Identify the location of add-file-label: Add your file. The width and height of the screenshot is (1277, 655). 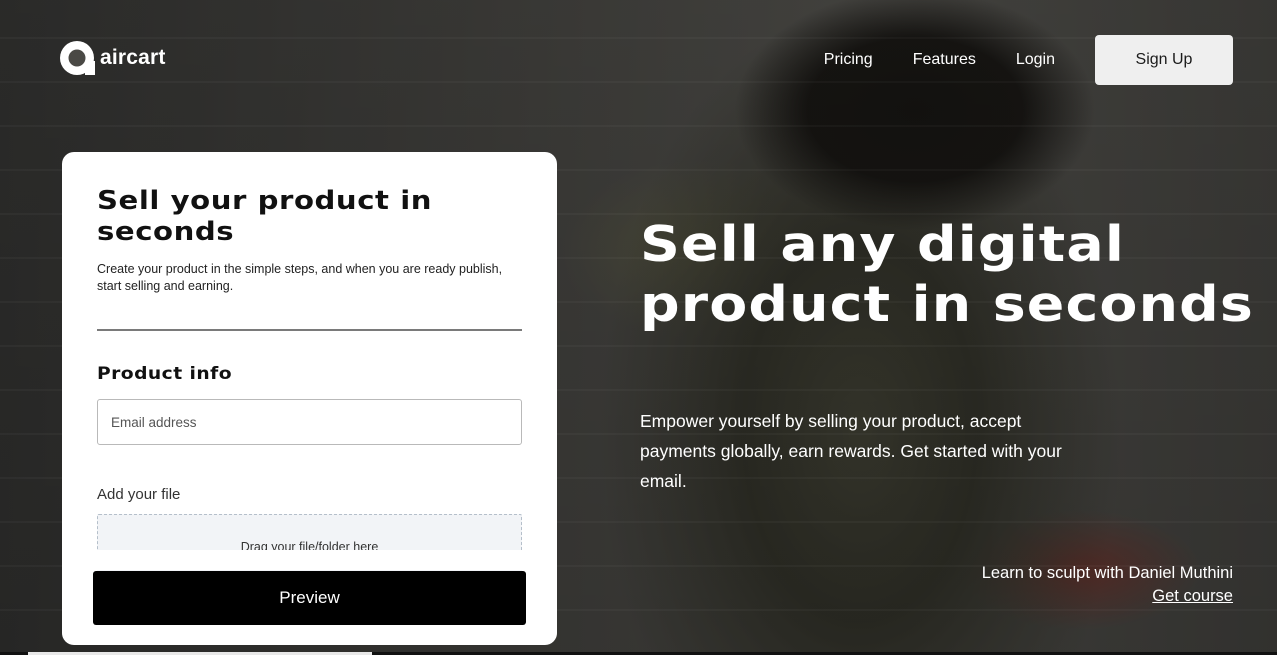
(139, 494).